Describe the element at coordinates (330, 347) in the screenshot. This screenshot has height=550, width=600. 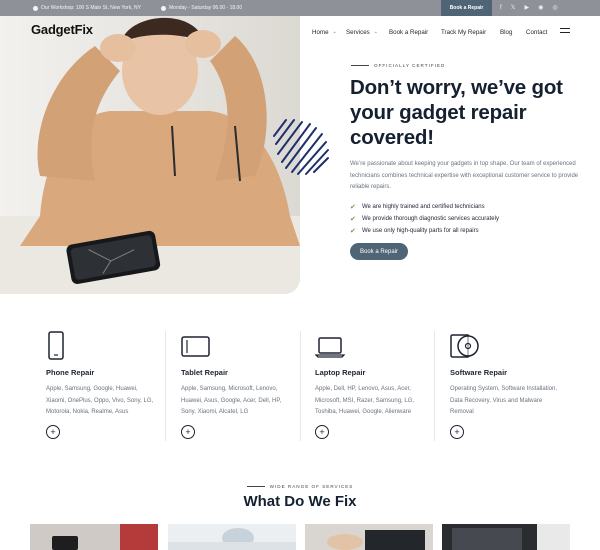
I see `laptop-icon` at that location.